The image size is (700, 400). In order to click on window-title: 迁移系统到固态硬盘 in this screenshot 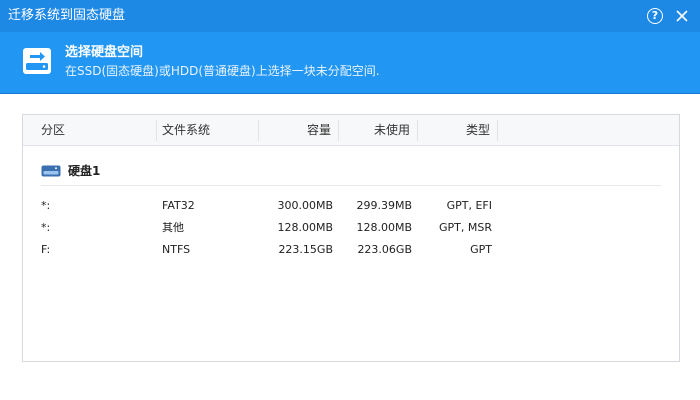, I will do `click(67, 15)`.